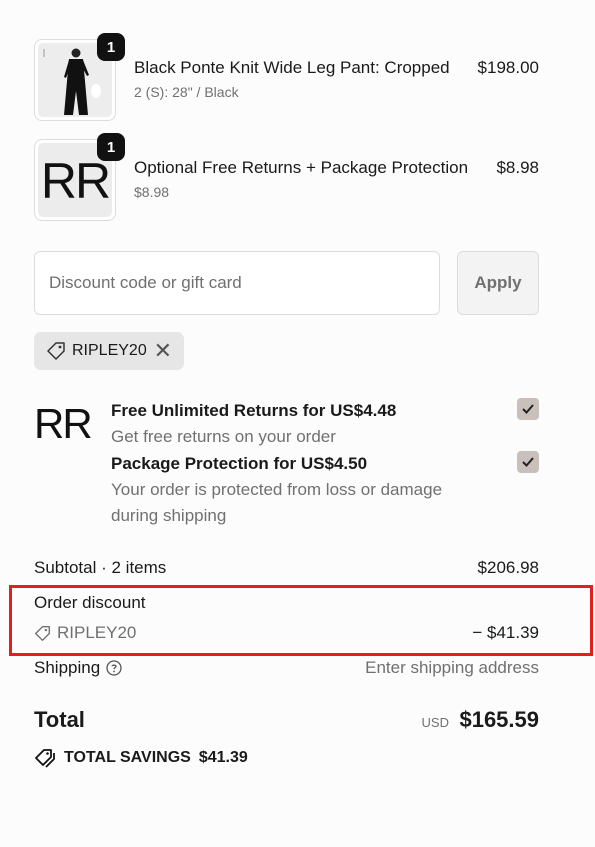 The image size is (595, 847). I want to click on item-name: Black Ponte Knit Wide Leg Pant: Cropped, so click(292, 67).